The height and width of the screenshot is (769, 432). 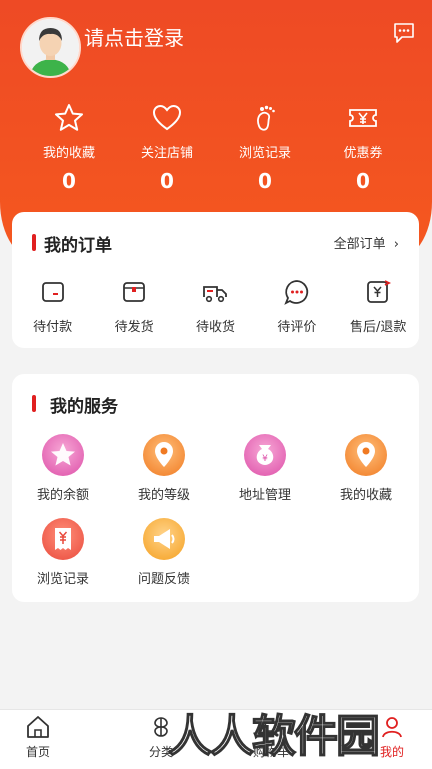 What do you see at coordinates (52, 292) in the screenshot?
I see `wallet-icon` at bounding box center [52, 292].